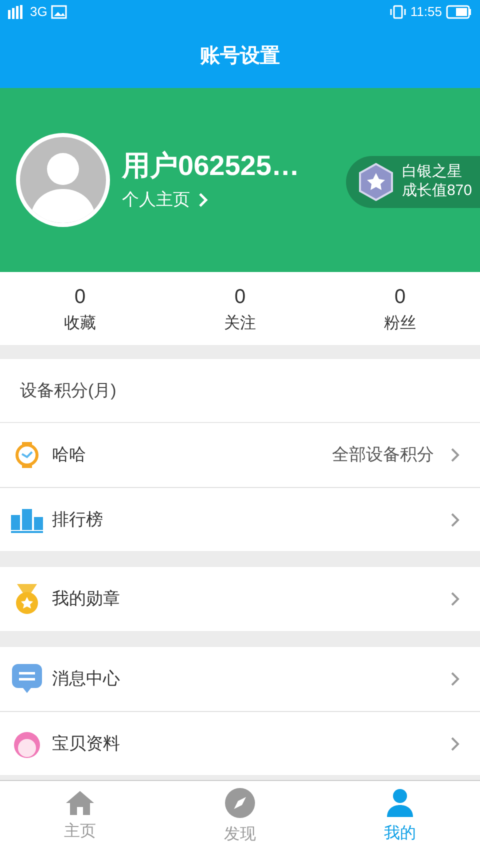 The image size is (480, 853). I want to click on stat-label: 粉丝, so click(400, 324).